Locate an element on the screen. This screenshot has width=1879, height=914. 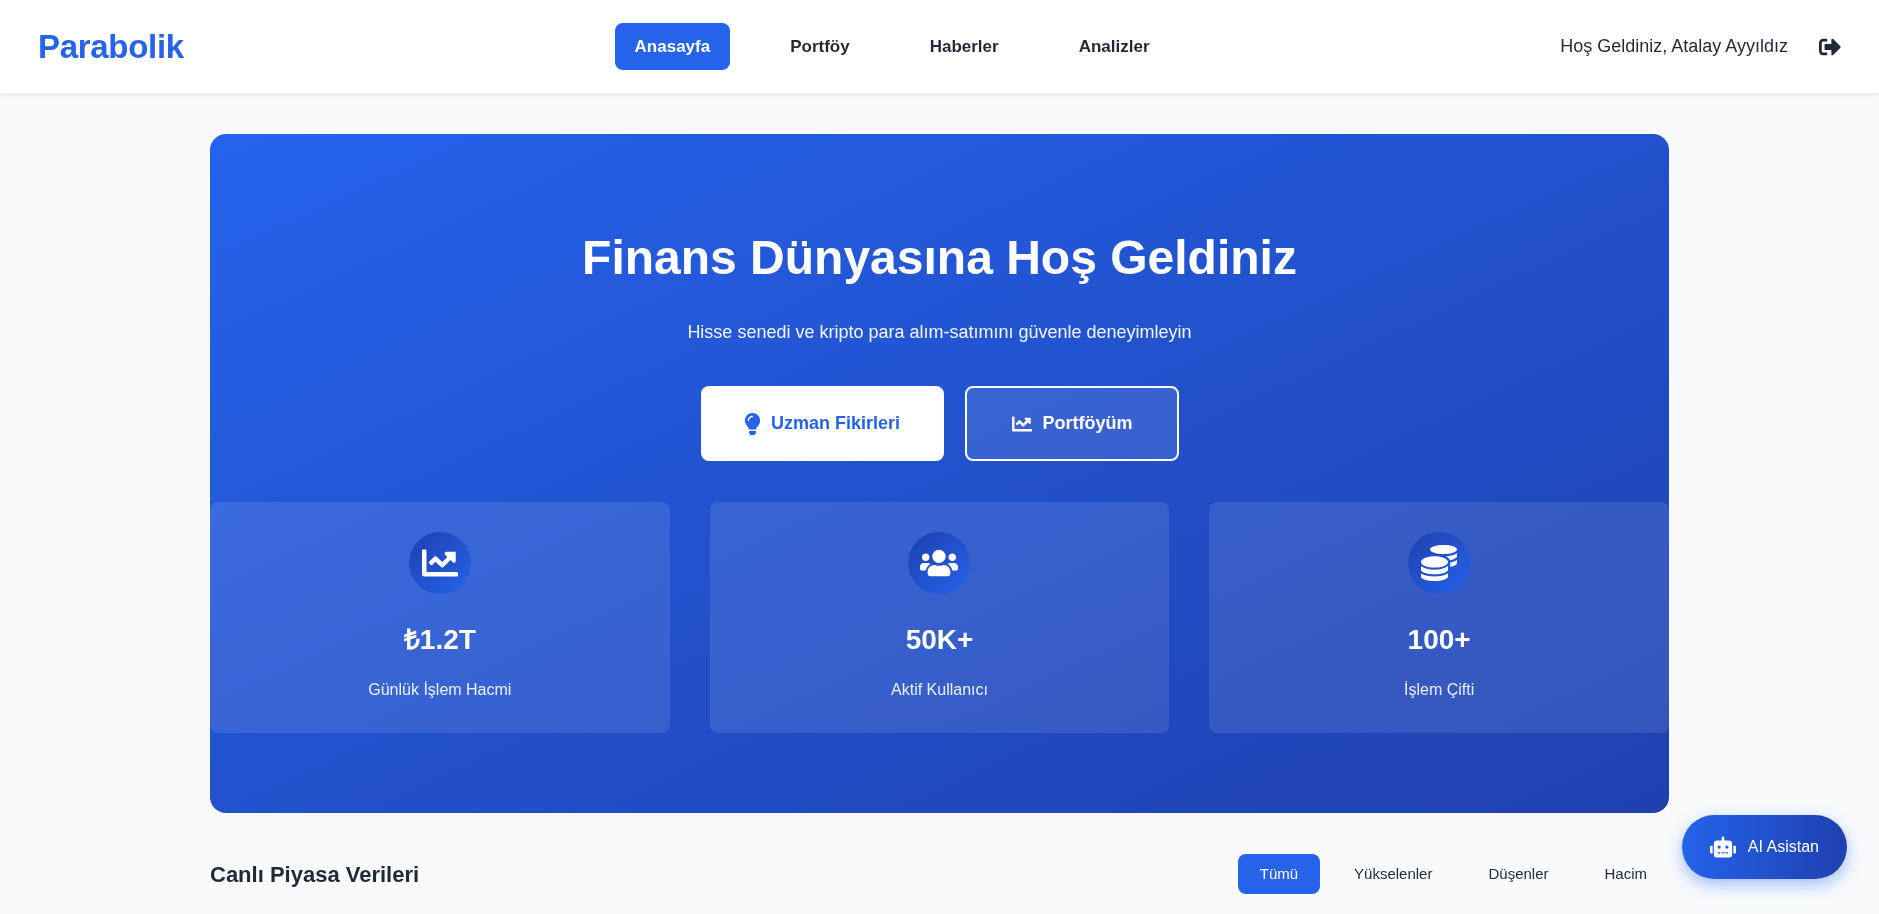
lightbulb-icon is located at coordinates (752, 423).